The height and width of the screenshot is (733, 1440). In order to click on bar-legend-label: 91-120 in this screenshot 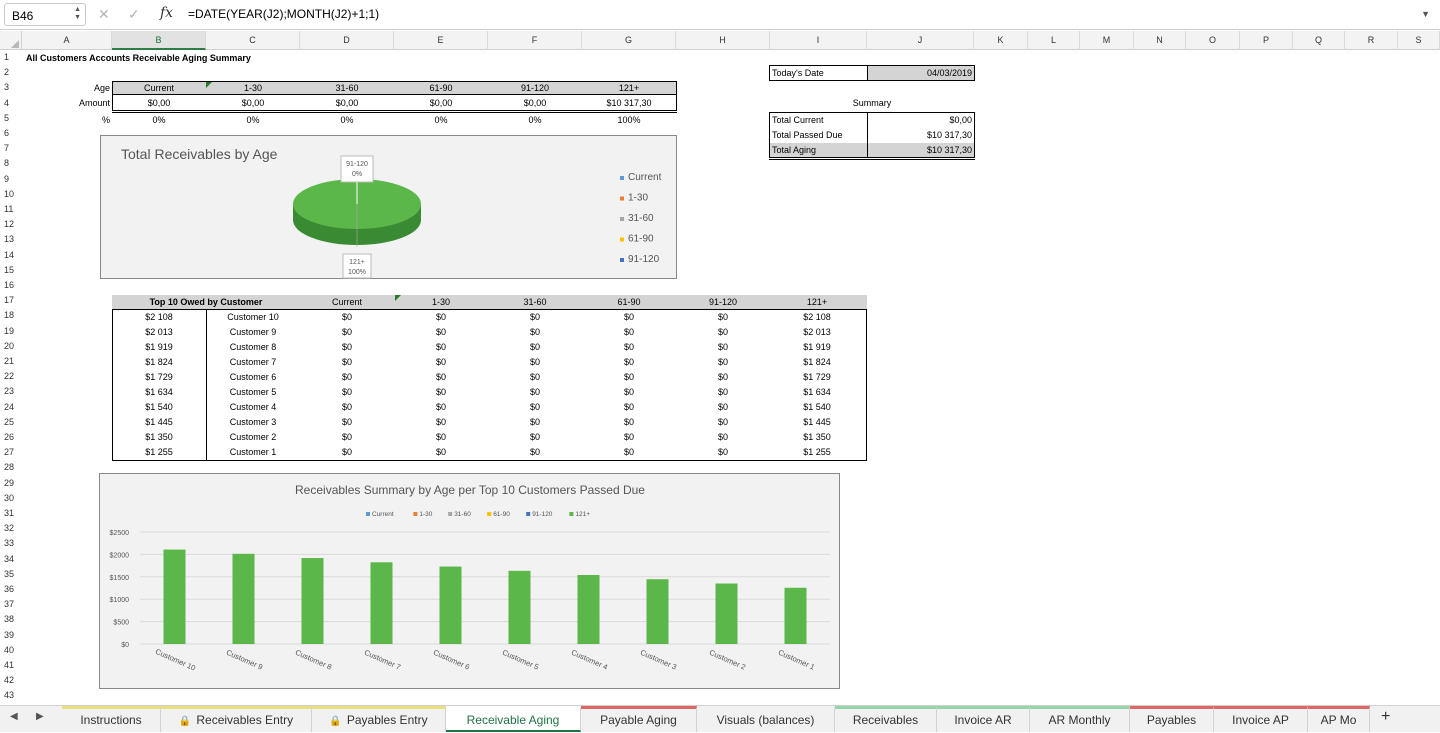, I will do `click(542, 514)`.